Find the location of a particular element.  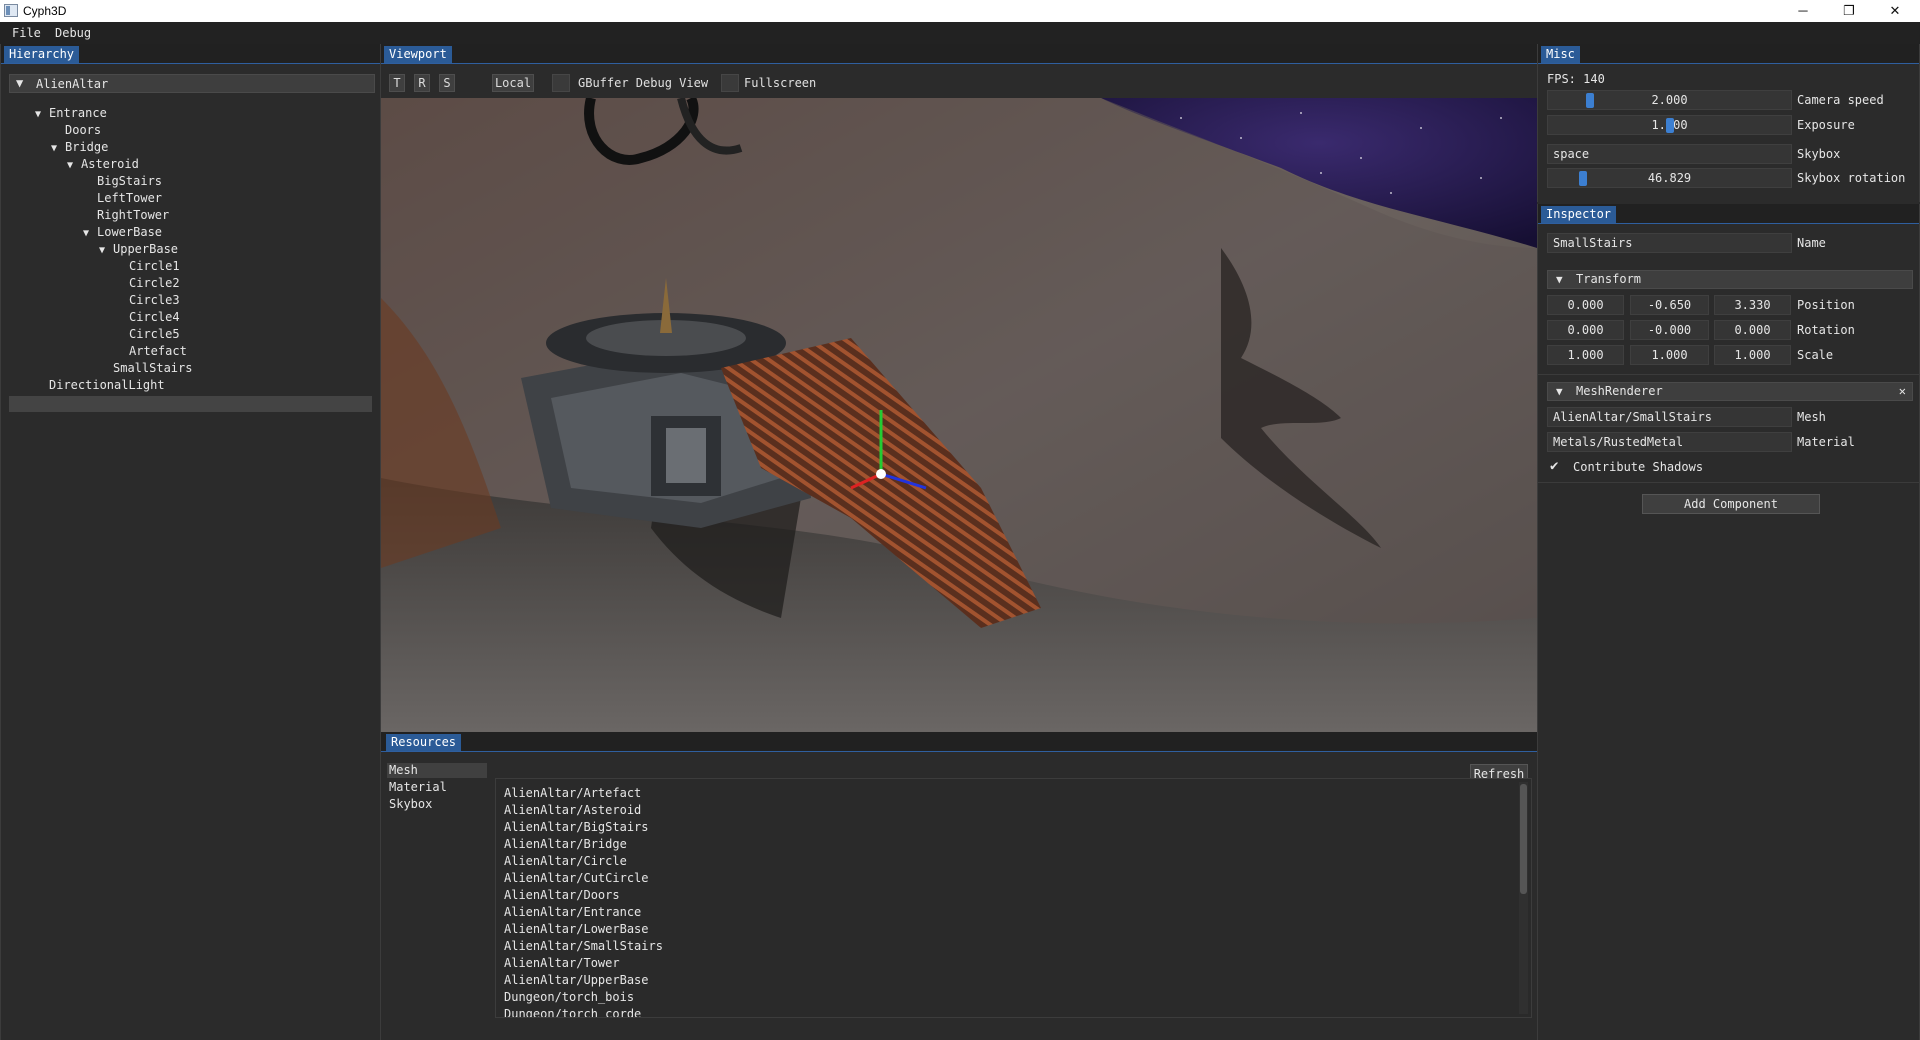

tree-node: ▼ UpperBase is located at coordinates (138, 249).